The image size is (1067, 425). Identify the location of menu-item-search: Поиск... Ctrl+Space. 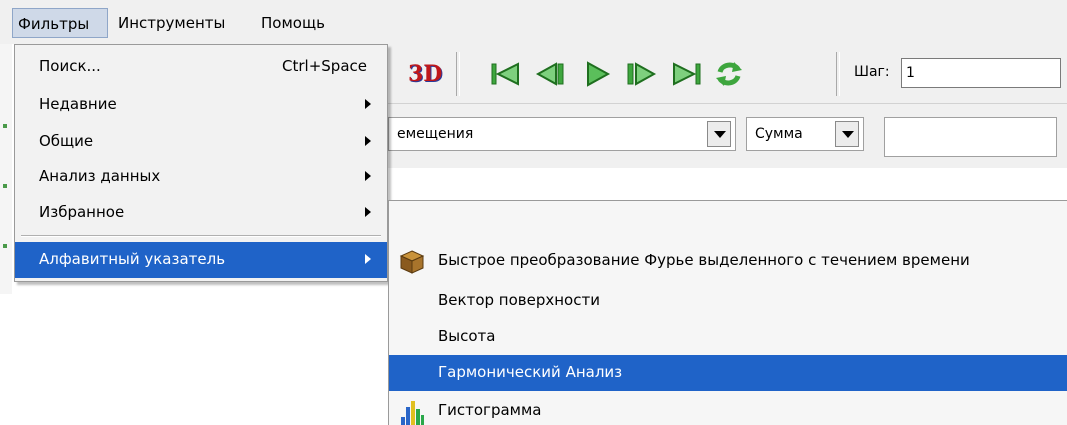
(201, 67).